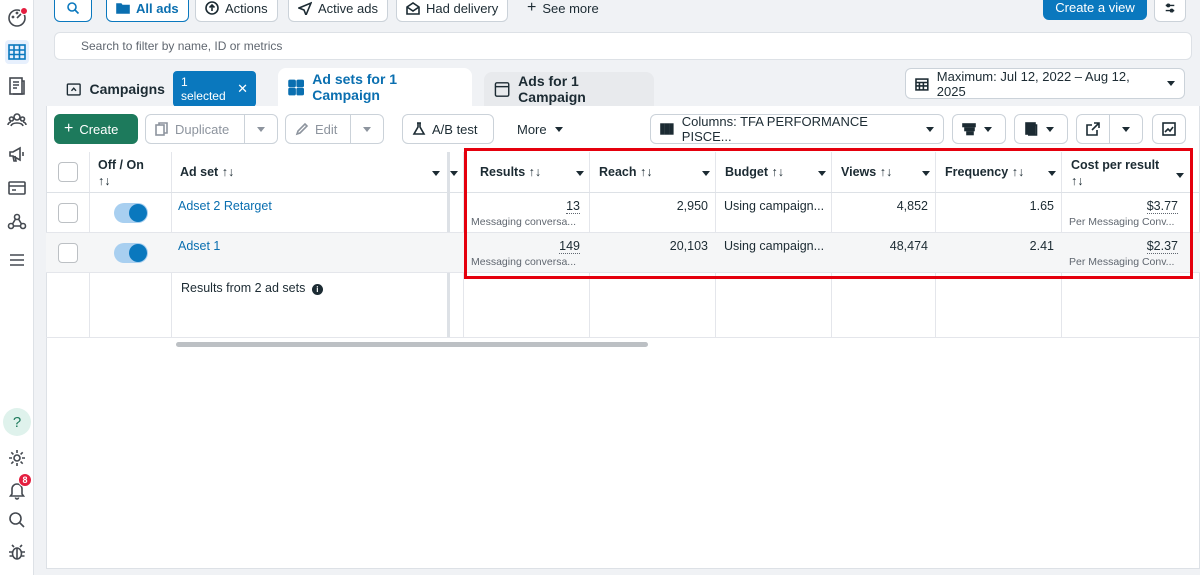 This screenshot has height=575, width=1200. What do you see at coordinates (17, 552) in the screenshot?
I see `bug-report-icon` at bounding box center [17, 552].